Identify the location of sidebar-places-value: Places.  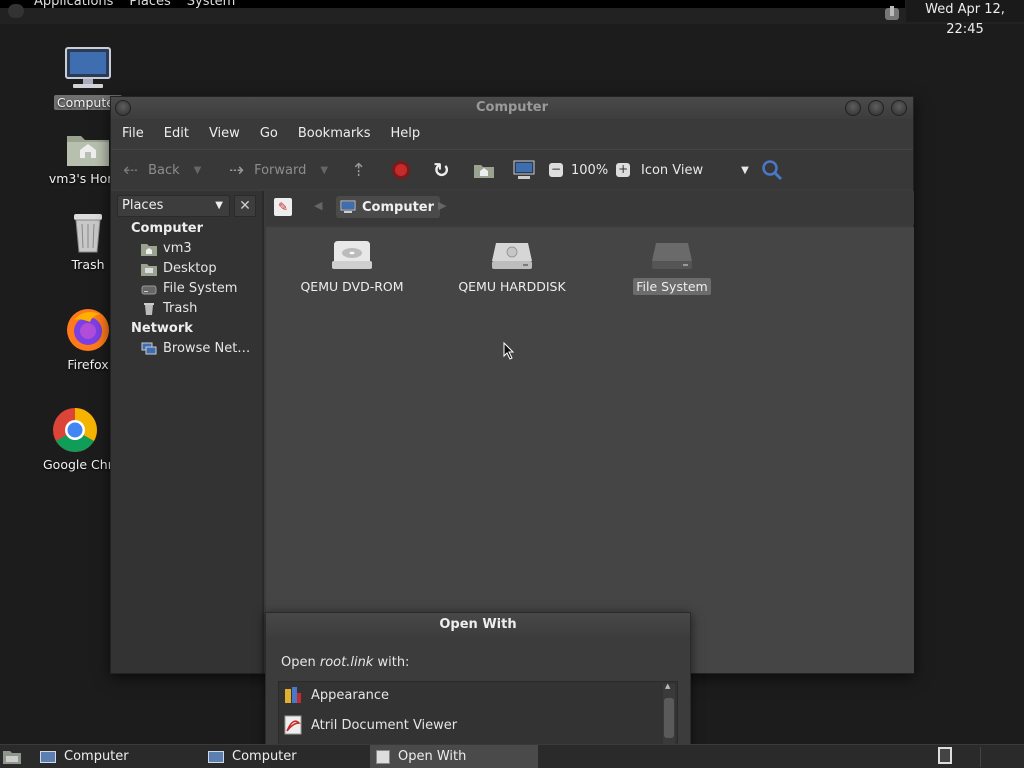
(143, 205).